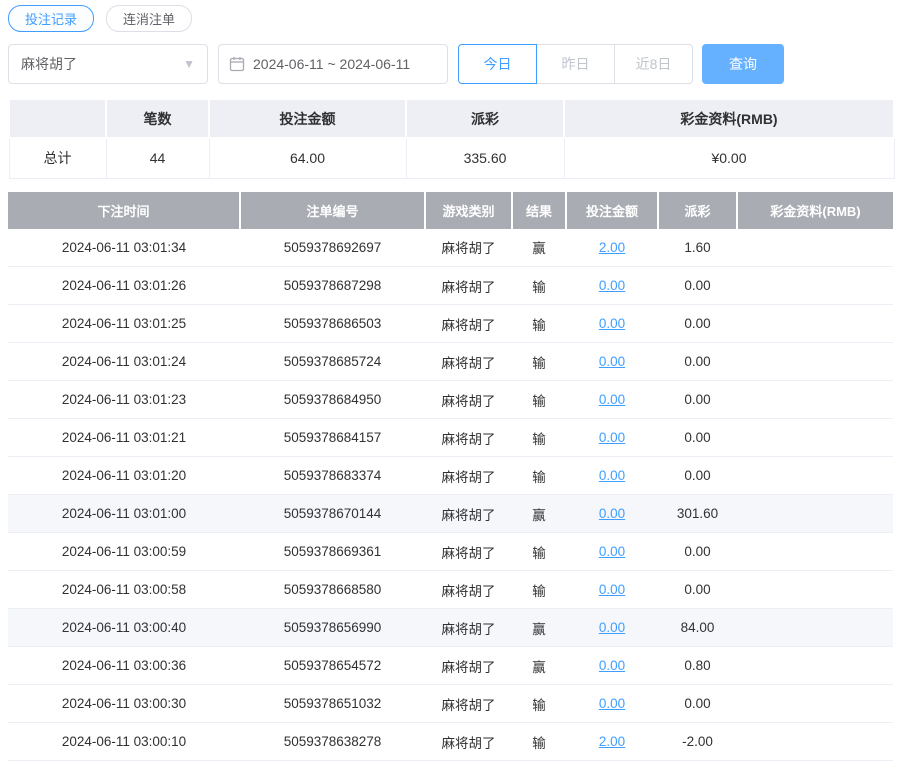 Image resolution: width=901 pixels, height=761 pixels. What do you see at coordinates (697, 513) in the screenshot?
I see `payout-cell: 301.60` at bounding box center [697, 513].